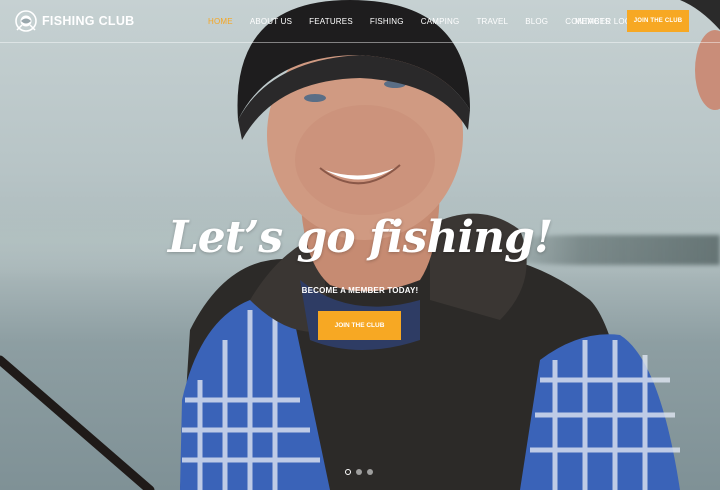  What do you see at coordinates (360, 290) in the screenshot?
I see `hero-subheadline: BECOME A MEMBER TODAY!` at bounding box center [360, 290].